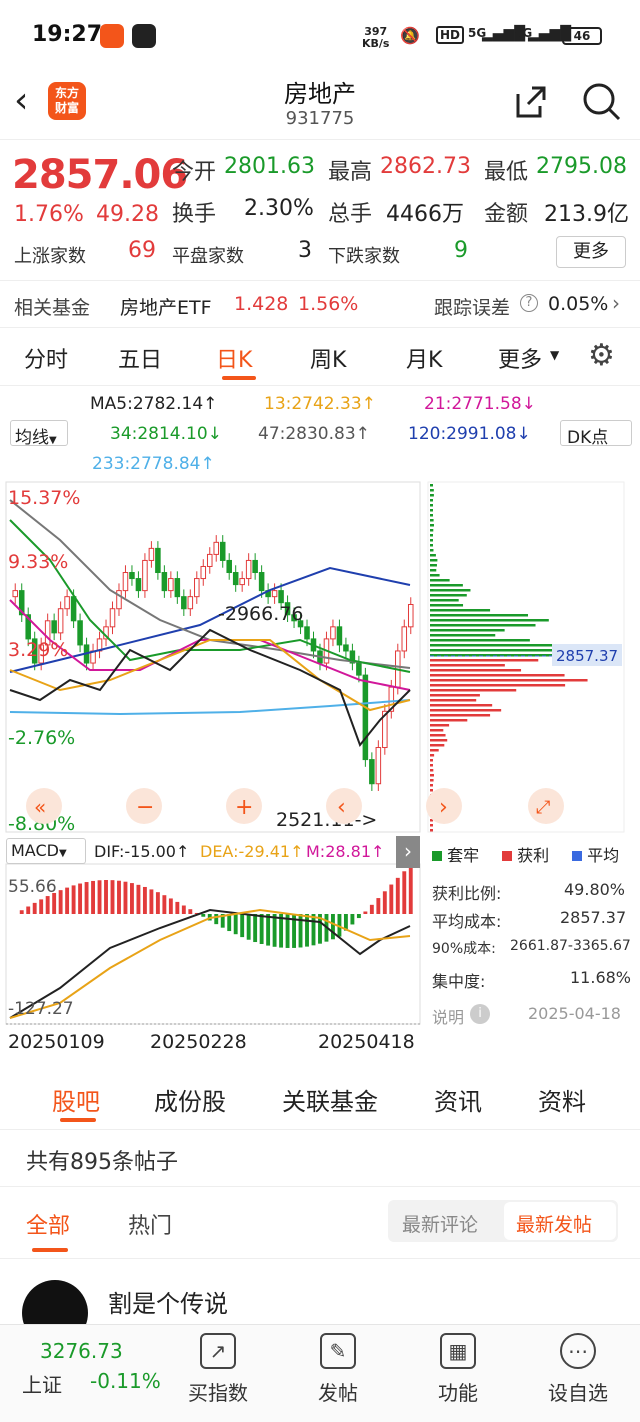 The width and height of the screenshot is (640, 1422). Describe the element at coordinates (208, 256) in the screenshot. I see `flat-count-label: 平盘家数` at that location.